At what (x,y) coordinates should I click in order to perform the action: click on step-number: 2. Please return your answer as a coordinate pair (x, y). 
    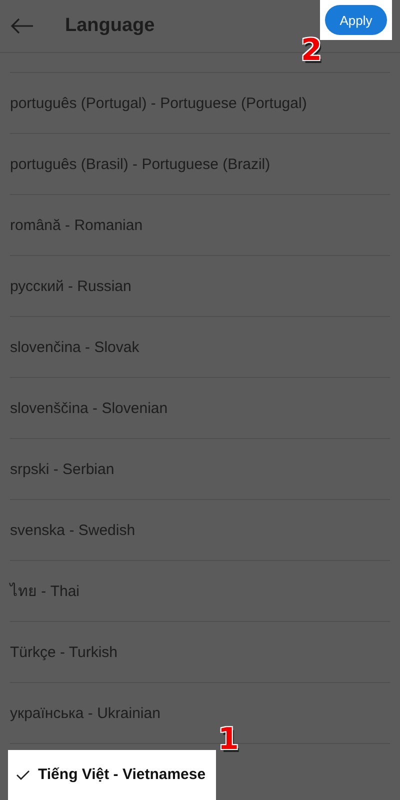
    Looking at the image, I should click on (311, 50).